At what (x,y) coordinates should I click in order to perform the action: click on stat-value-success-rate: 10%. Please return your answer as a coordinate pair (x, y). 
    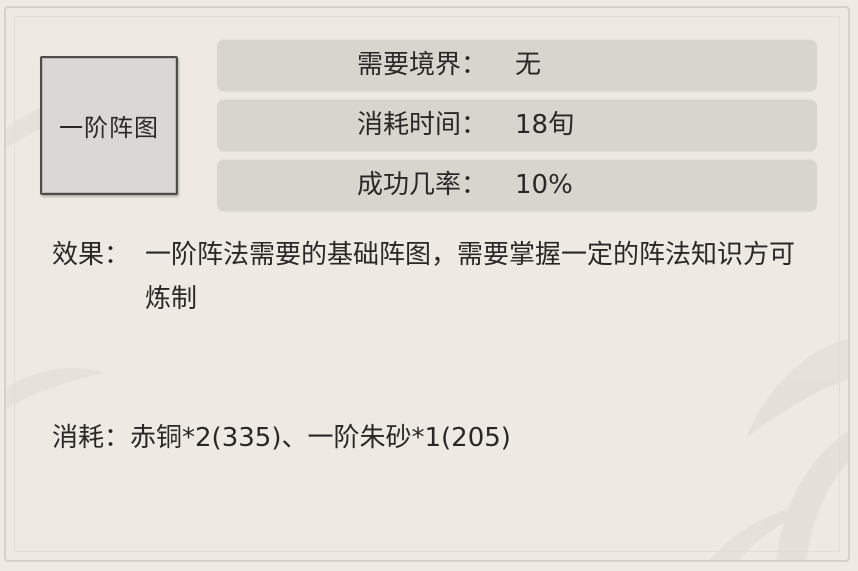
    Looking at the image, I should click on (544, 185).